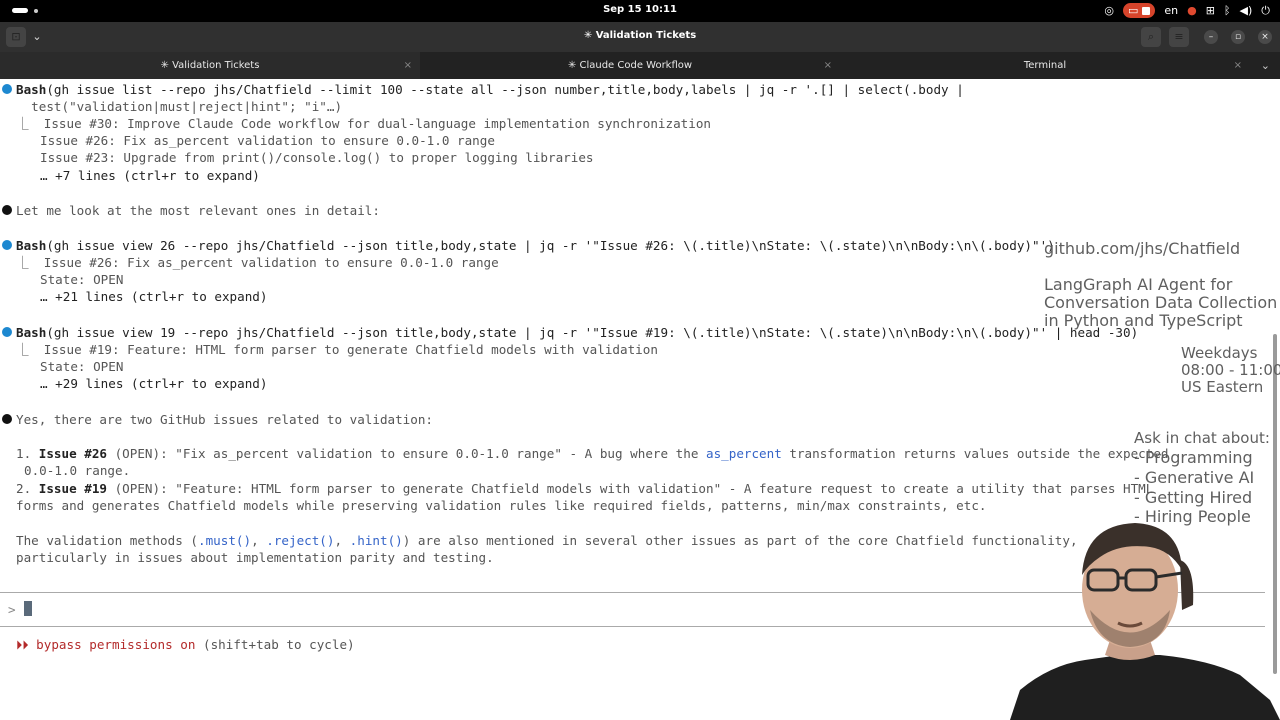 The height and width of the screenshot is (720, 1280). I want to click on issue-ref: Issue #26, so click(72, 453).